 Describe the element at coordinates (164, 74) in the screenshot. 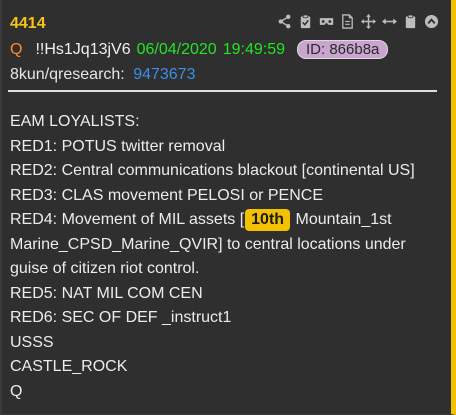

I see `thread-link: 9473673` at that location.